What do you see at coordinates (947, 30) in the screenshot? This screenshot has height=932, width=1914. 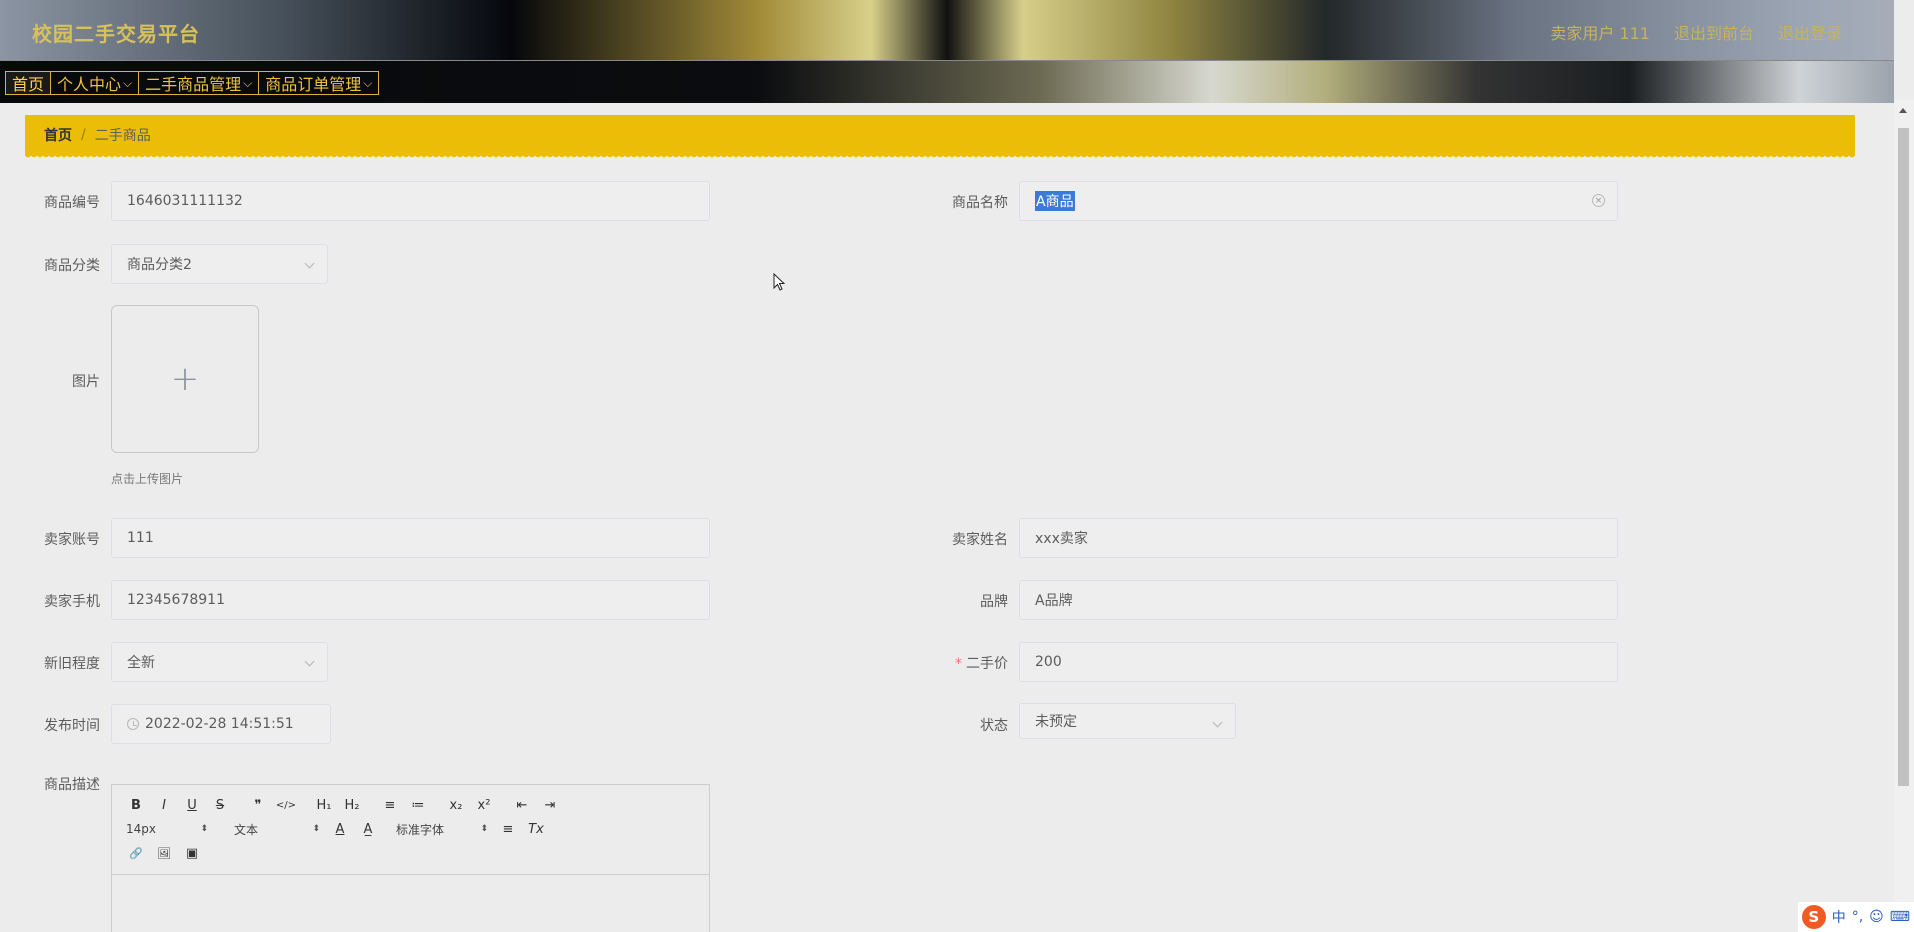 I see `top-header: 校园二手交易平台 卖家用户 111 退出到前台 退出登录` at bounding box center [947, 30].